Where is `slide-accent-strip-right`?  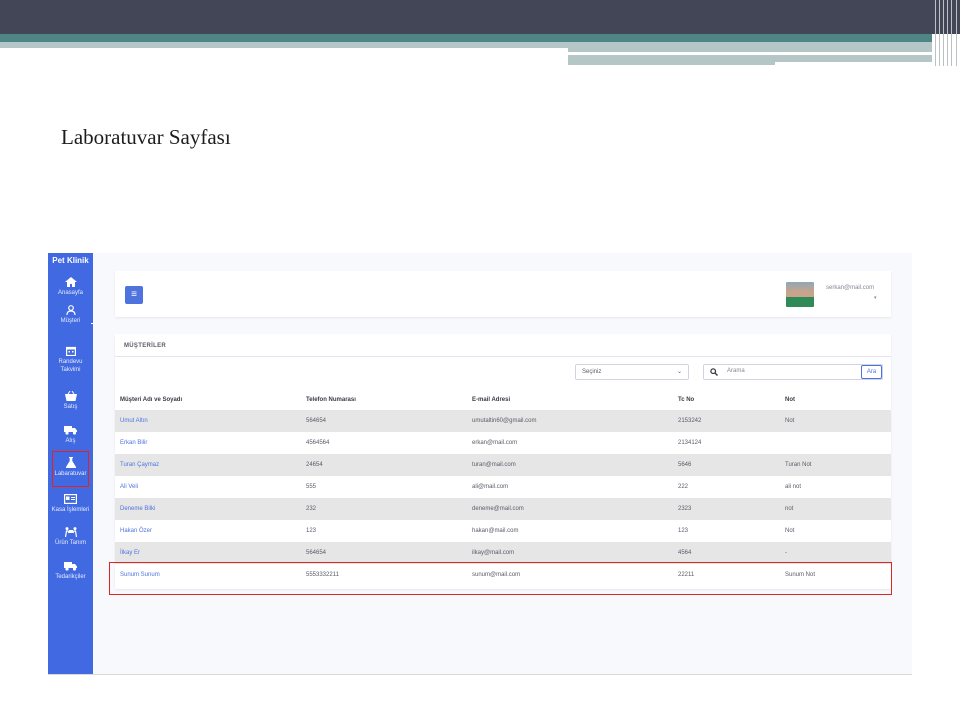 slide-accent-strip-right is located at coordinates (750, 47).